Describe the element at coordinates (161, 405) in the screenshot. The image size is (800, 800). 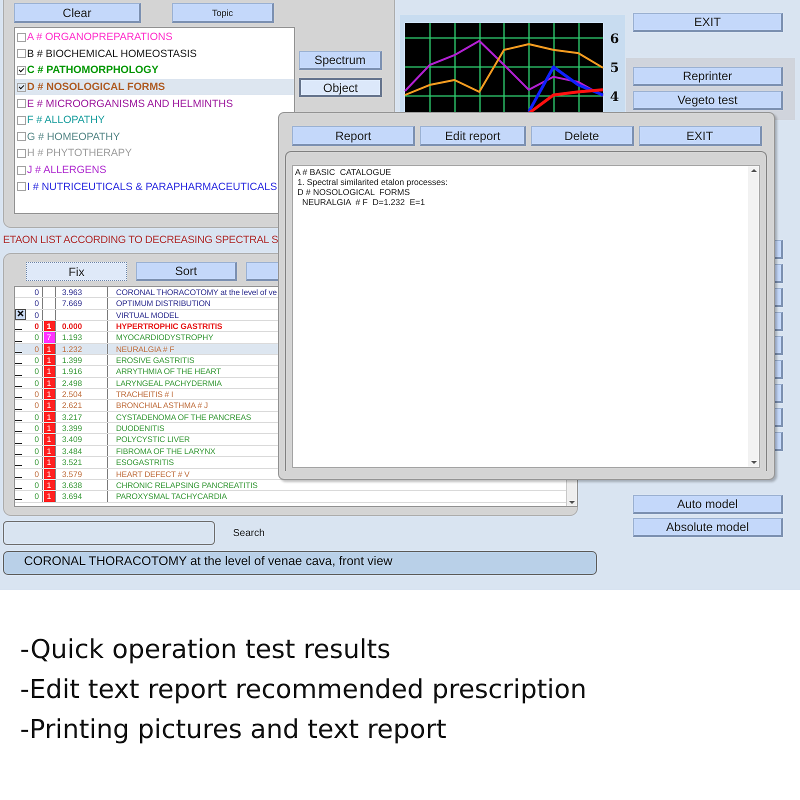
I see `table-cell-text: BRONCHIAL ASTHMA # J` at that location.